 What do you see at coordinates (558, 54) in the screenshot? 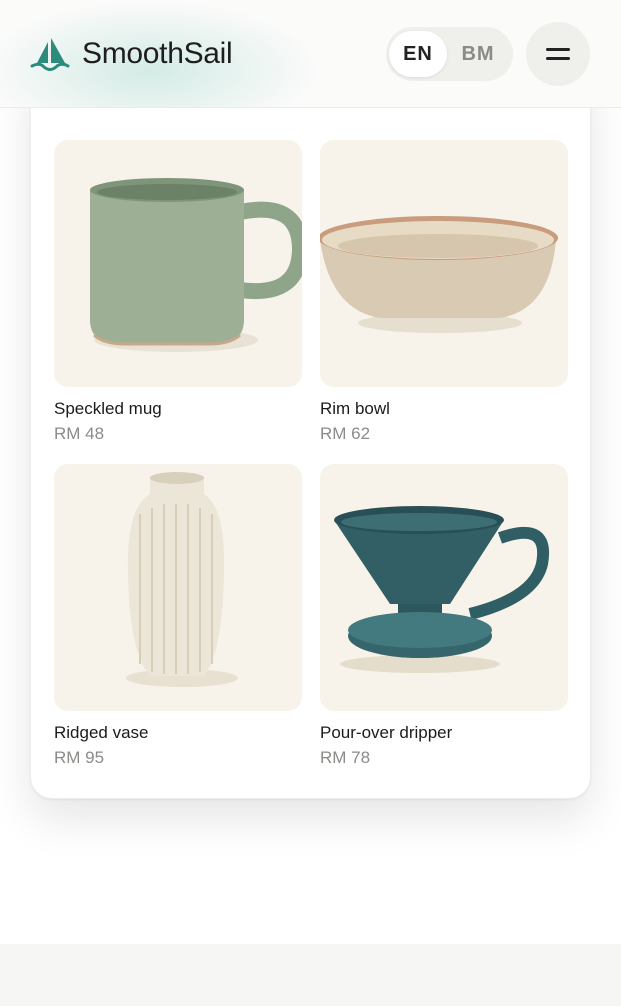
I see `menu-button` at bounding box center [558, 54].